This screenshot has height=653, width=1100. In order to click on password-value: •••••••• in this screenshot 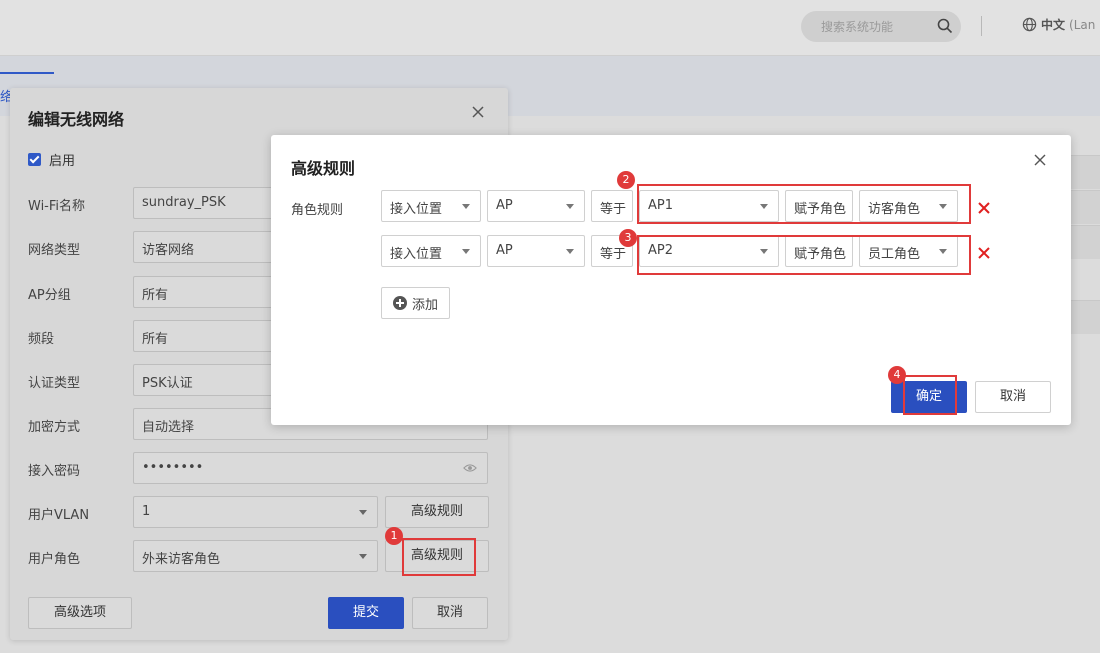, I will do `click(173, 467)`.